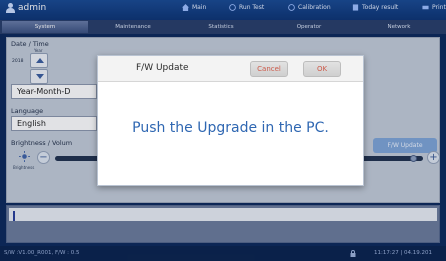  I want to click on dialog-message: Push the Upgrade in the PC., so click(230, 128).